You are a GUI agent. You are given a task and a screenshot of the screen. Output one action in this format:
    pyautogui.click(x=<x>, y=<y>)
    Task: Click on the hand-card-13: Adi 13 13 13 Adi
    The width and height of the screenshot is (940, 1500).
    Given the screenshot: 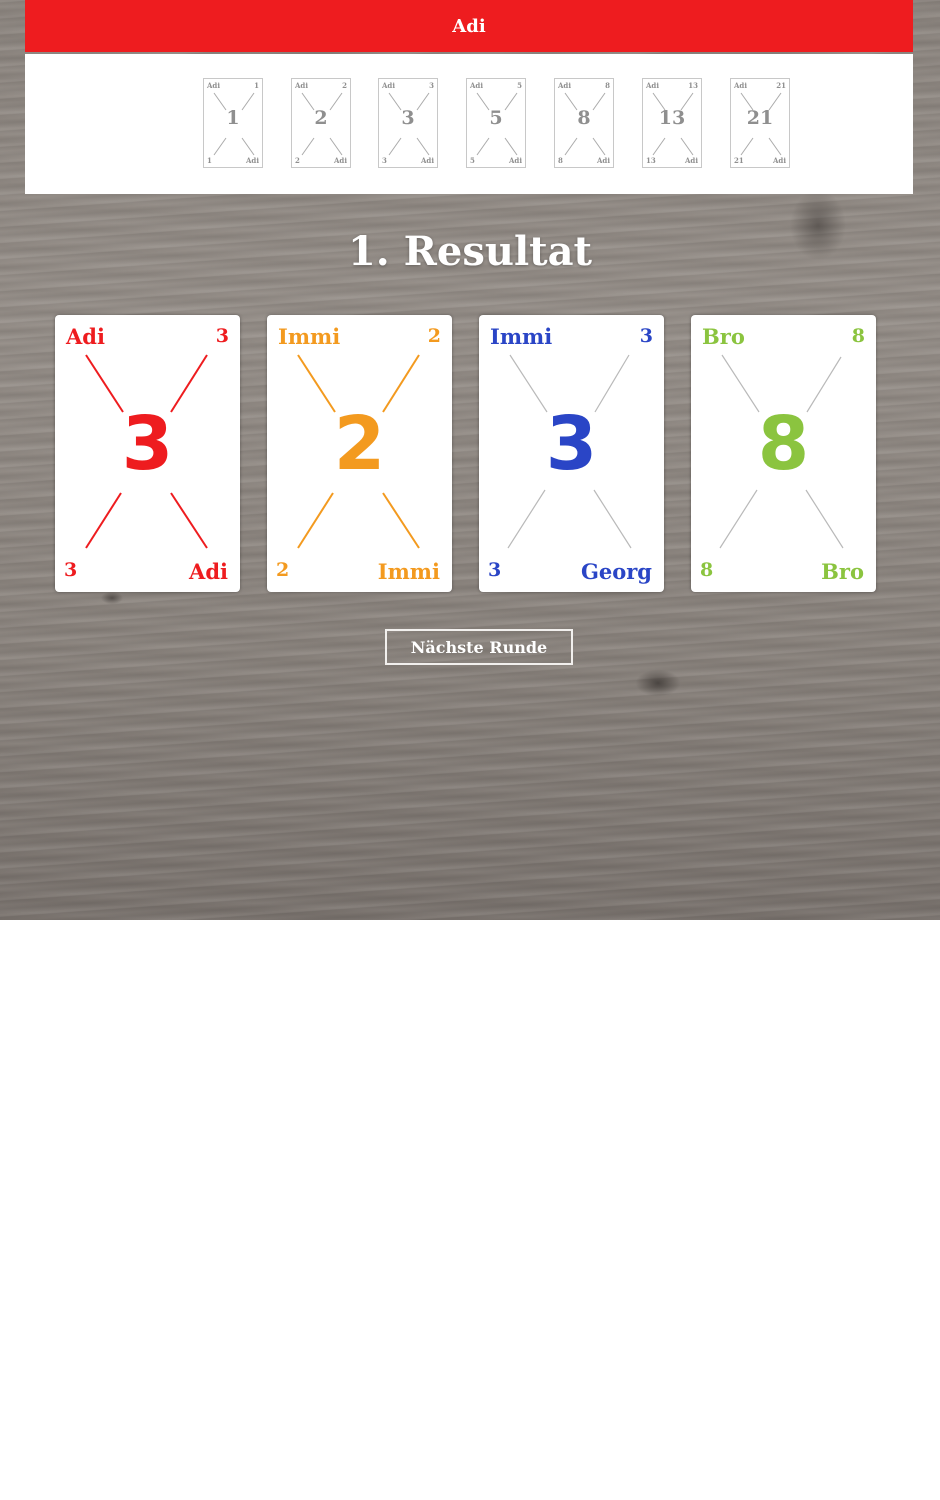 What is the action you would take?
    pyautogui.click(x=672, y=123)
    